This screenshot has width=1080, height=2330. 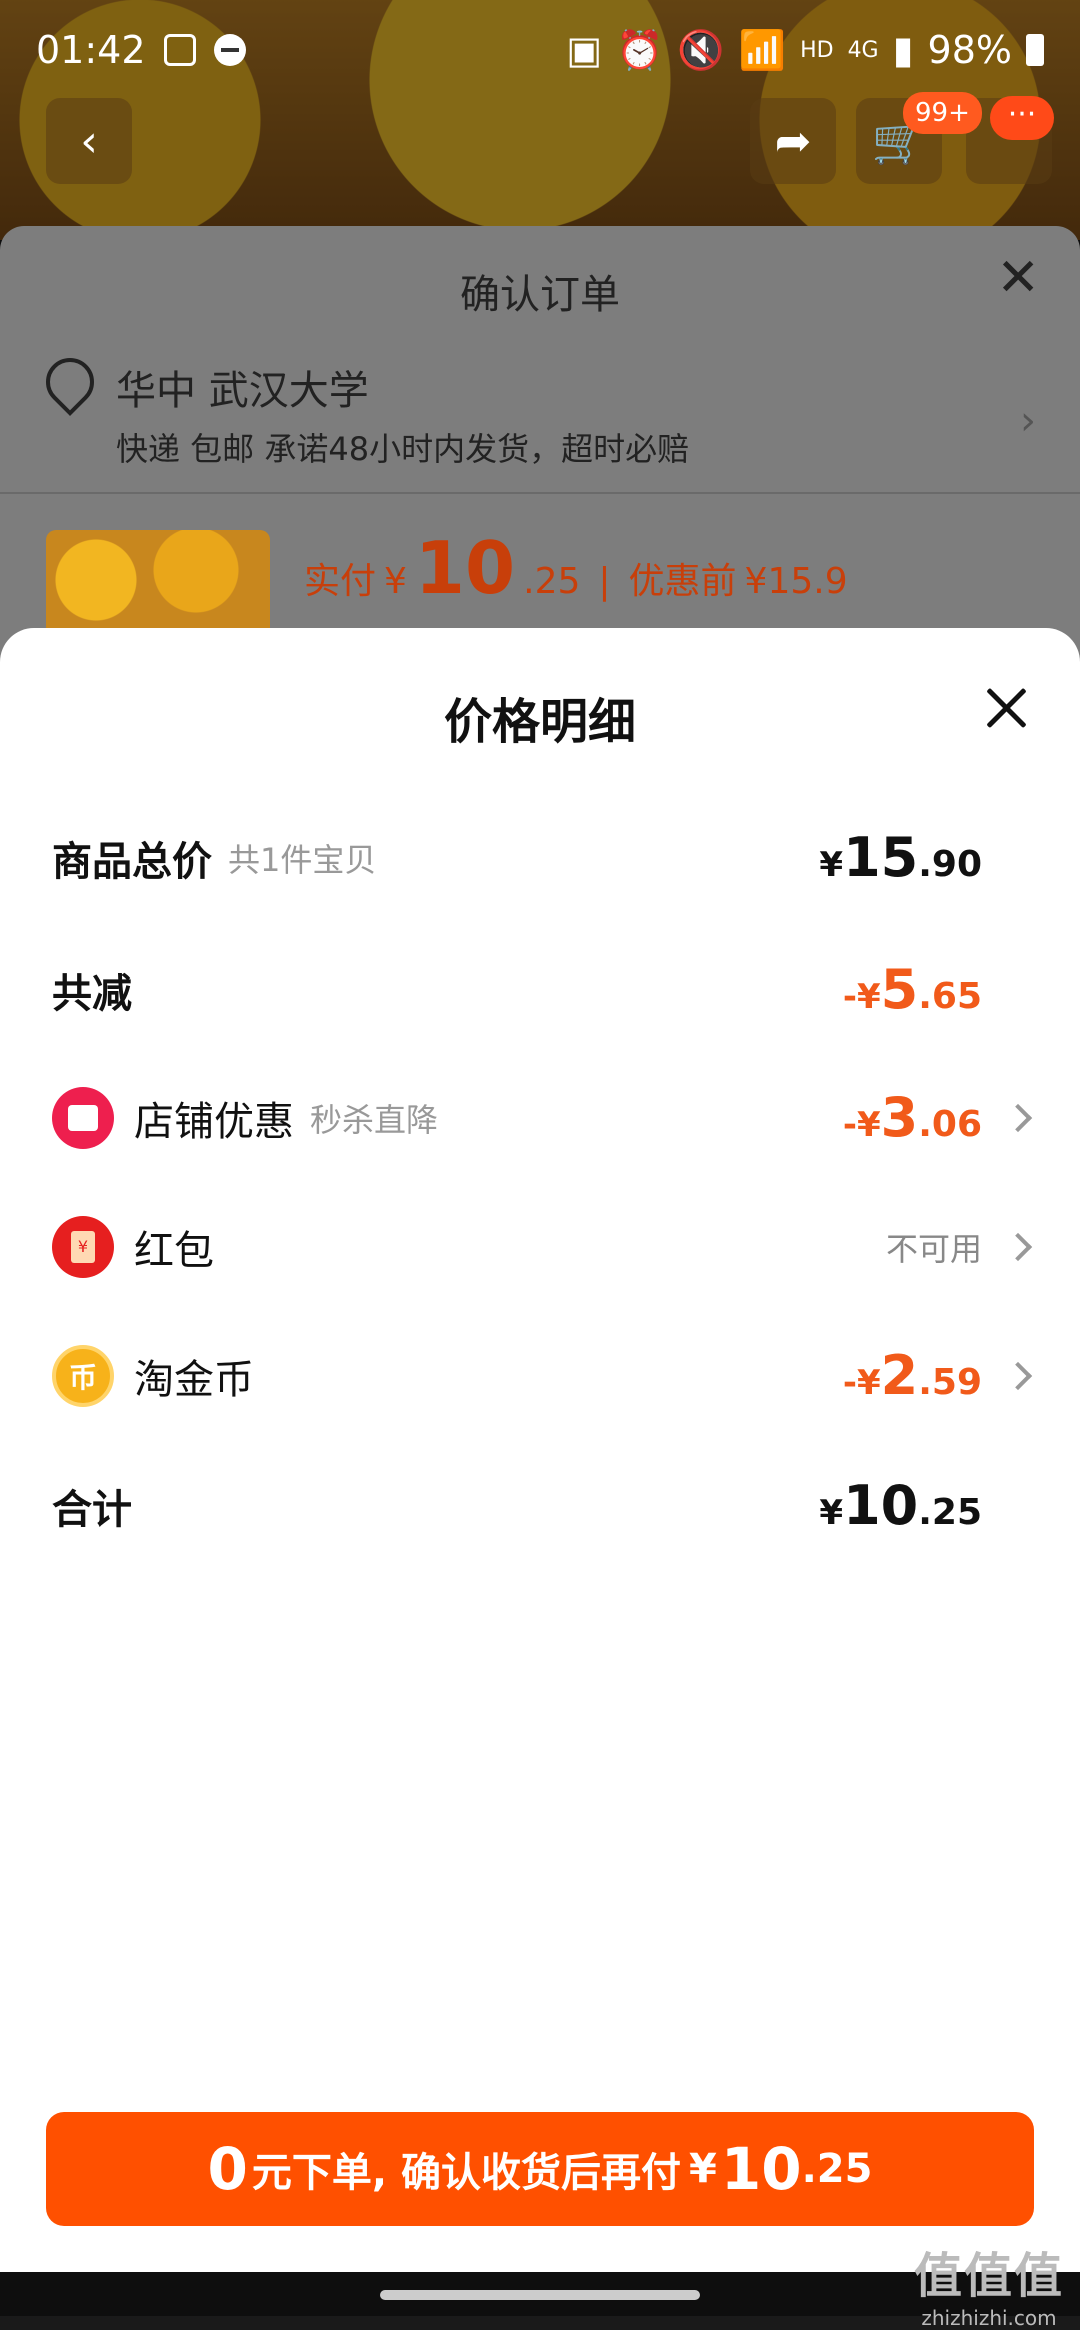 What do you see at coordinates (542, 1247) in the screenshot?
I see `row-red-packet: ¥ 红包 不可用` at bounding box center [542, 1247].